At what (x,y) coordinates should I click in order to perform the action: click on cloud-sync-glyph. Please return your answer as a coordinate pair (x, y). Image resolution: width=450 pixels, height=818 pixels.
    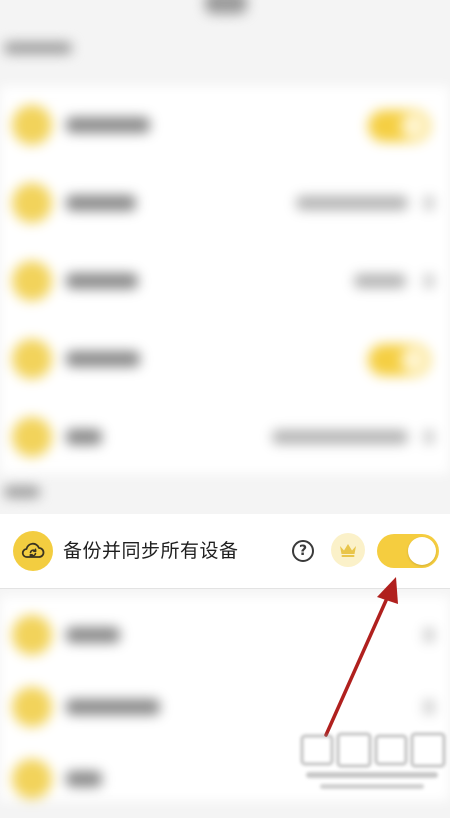
    Looking at the image, I should click on (33, 550).